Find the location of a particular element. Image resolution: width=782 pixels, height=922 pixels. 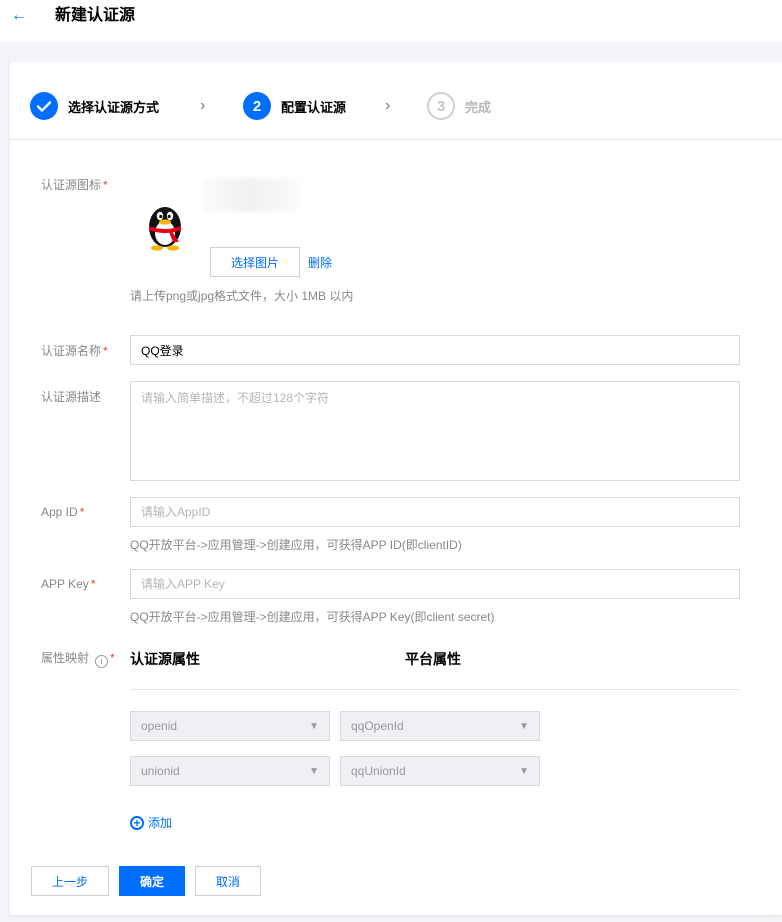

select-value: qqOpenId is located at coordinates (377, 726).